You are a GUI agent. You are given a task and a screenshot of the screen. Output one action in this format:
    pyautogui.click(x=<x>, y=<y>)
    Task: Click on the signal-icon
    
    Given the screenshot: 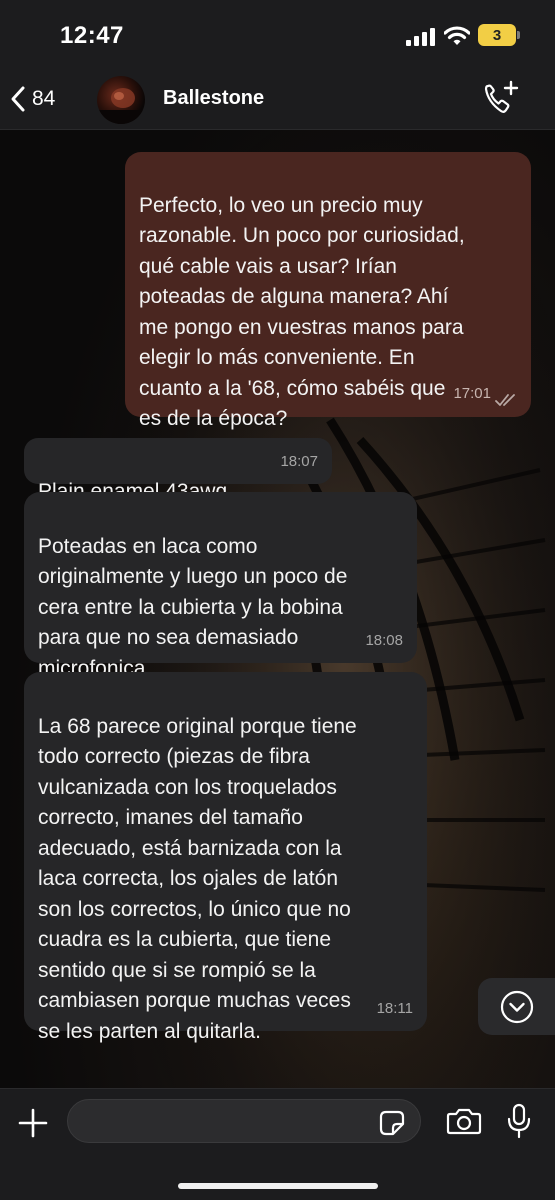 What is the action you would take?
    pyautogui.click(x=420, y=37)
    